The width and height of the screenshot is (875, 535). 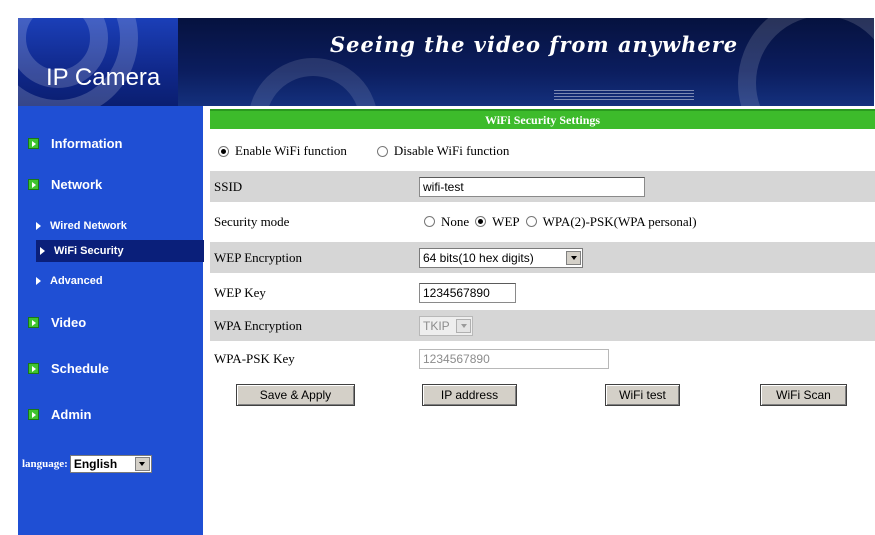 What do you see at coordinates (240, 292) in the screenshot?
I see `wep-key-label: WEP Key` at bounding box center [240, 292].